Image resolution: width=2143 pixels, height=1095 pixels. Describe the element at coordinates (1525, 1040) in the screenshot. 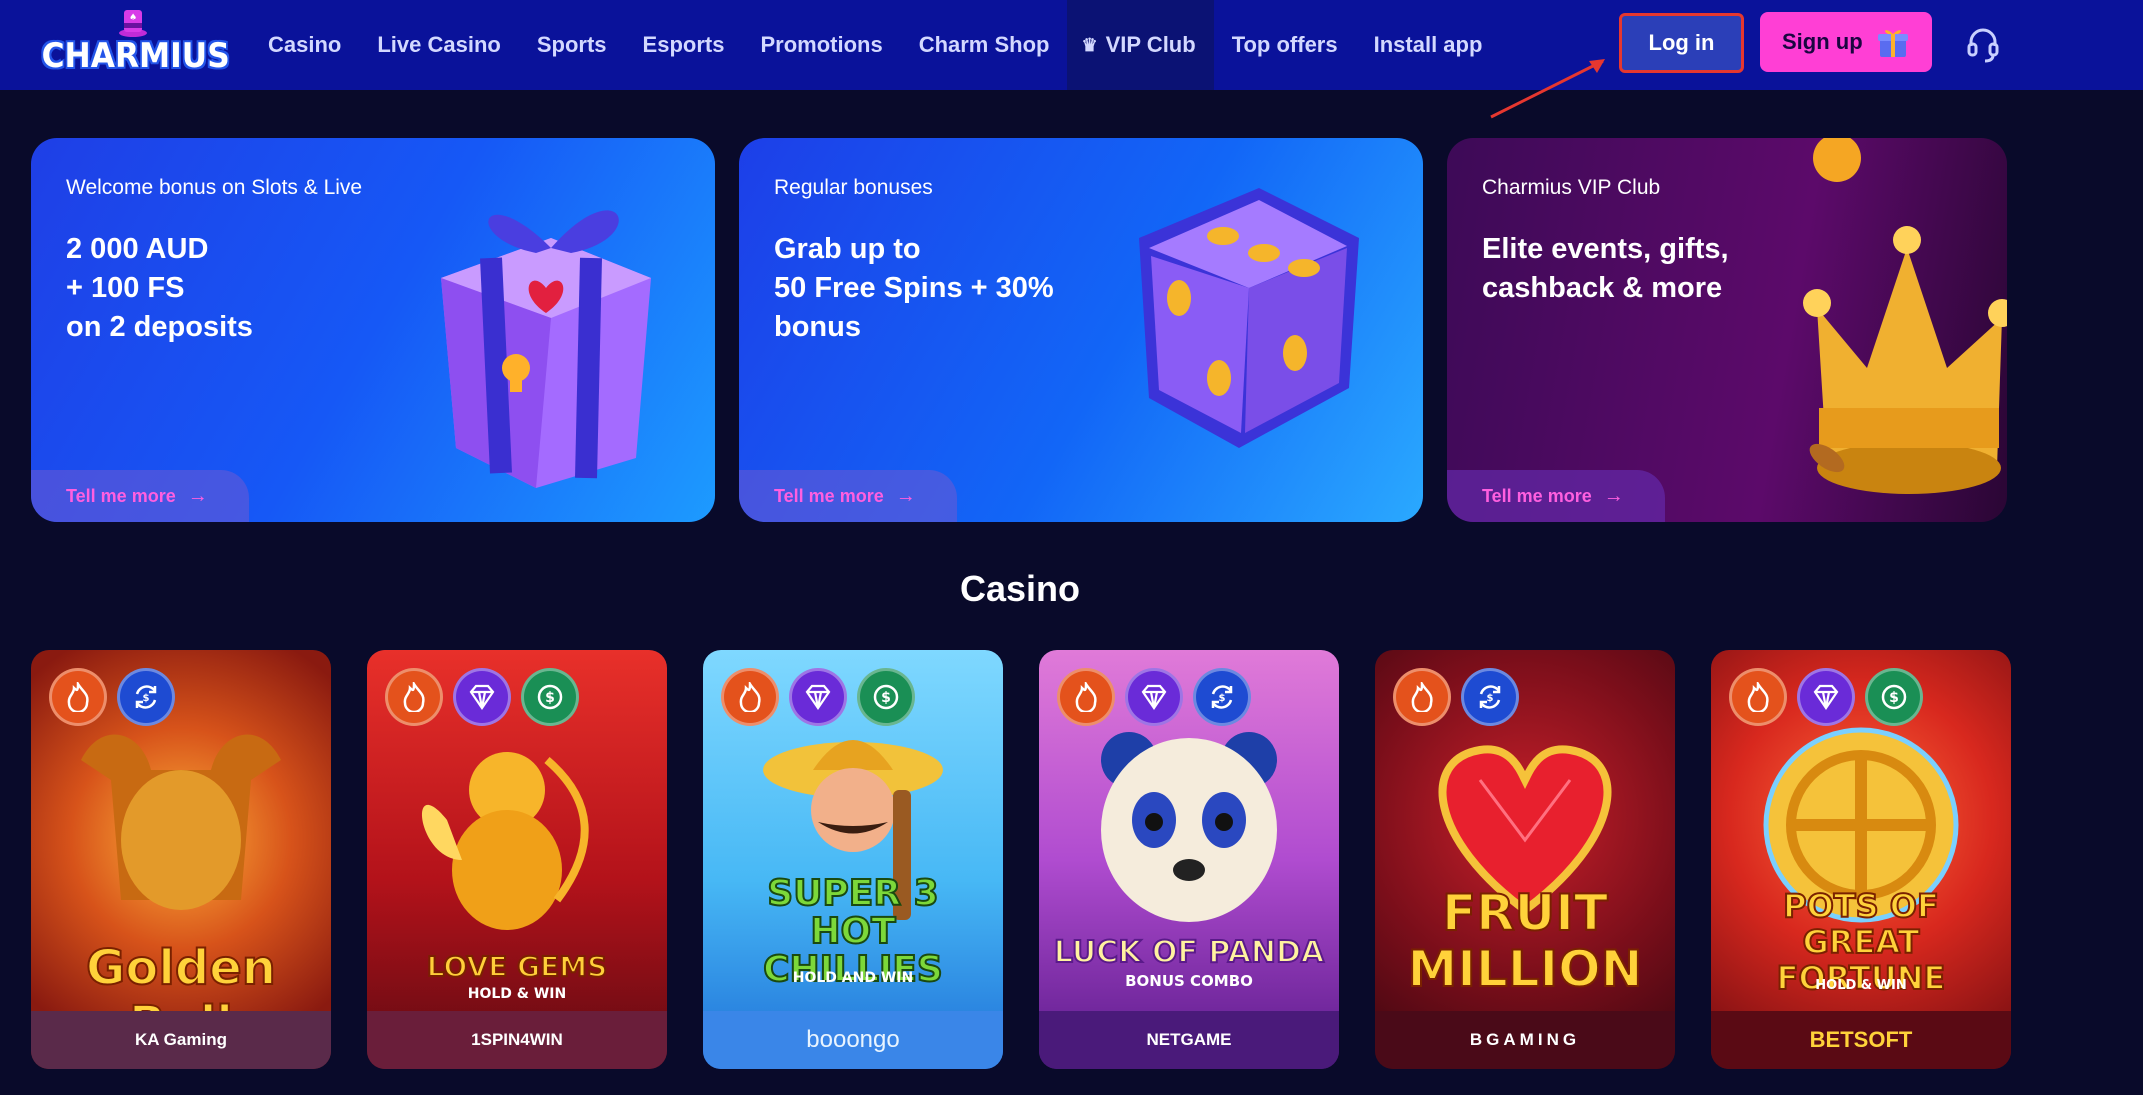

I see `provider-logo: BGAMING` at that location.